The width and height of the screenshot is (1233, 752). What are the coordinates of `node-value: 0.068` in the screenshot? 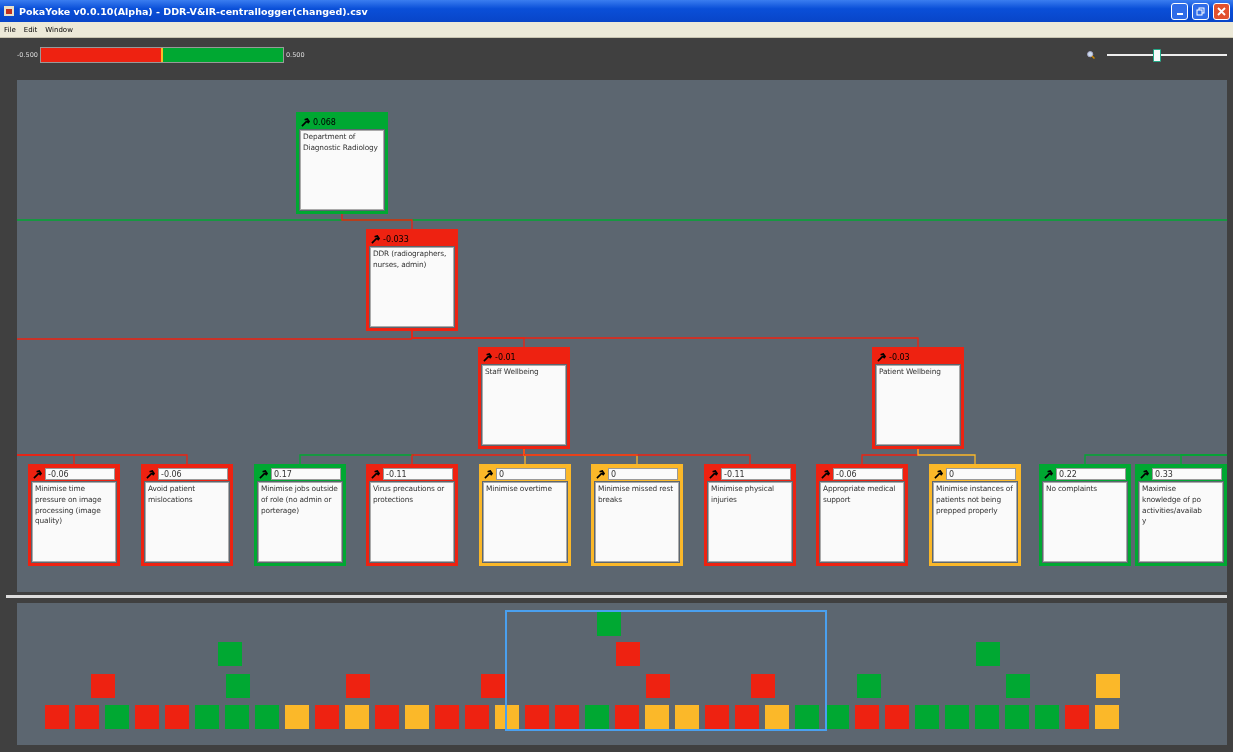 It's located at (324, 122).